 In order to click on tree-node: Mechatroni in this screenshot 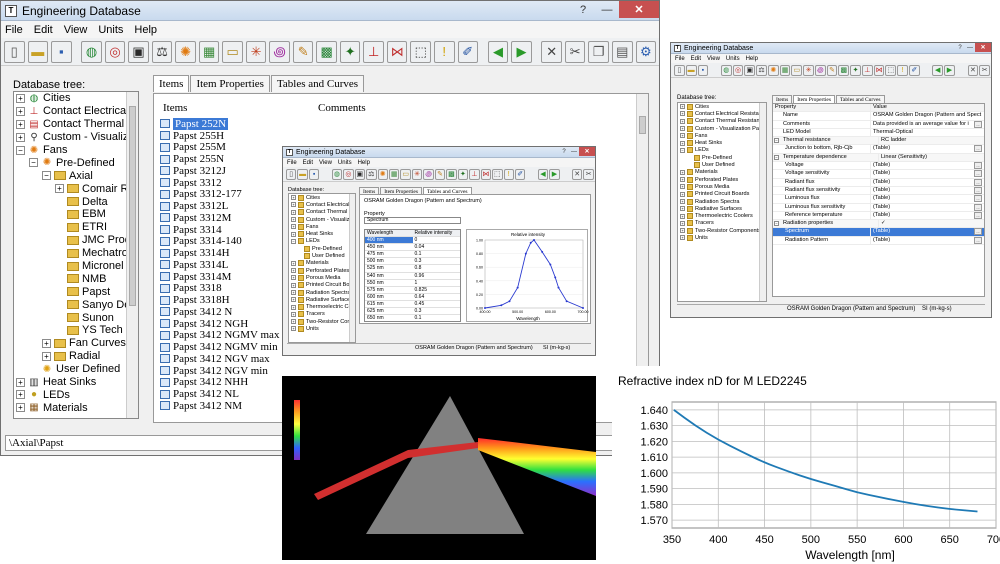, I will do `click(76, 253)`.